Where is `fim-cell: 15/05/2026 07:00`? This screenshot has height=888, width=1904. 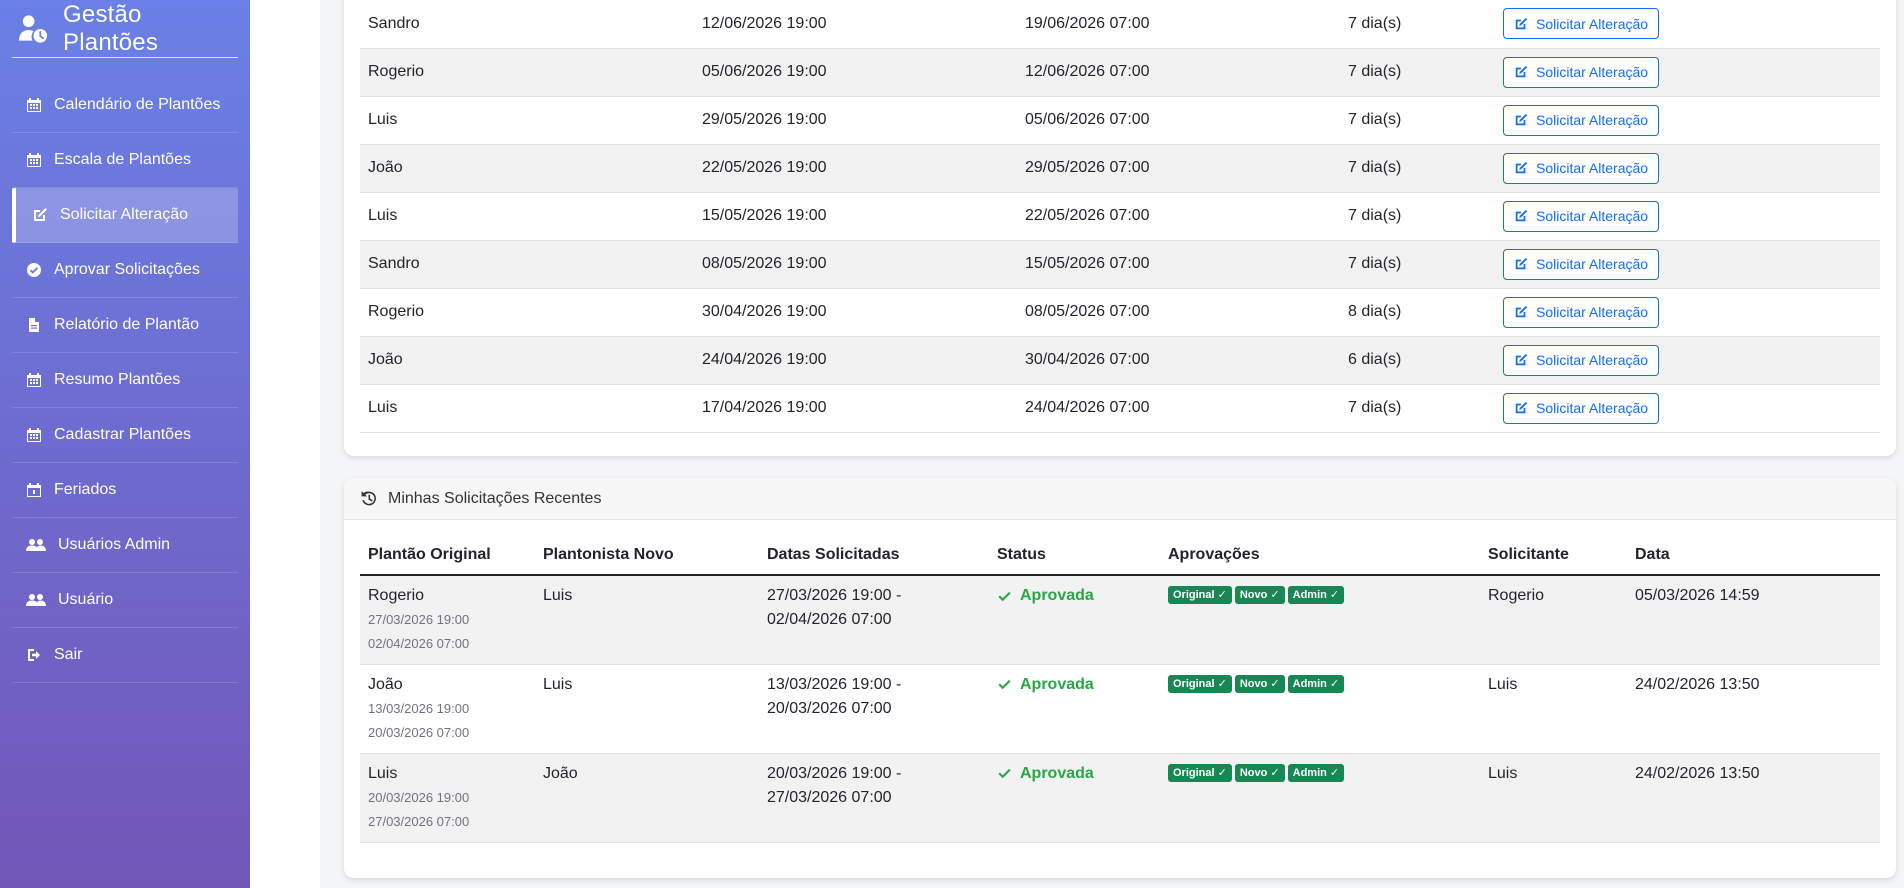 fim-cell: 15/05/2026 07:00 is located at coordinates (1087, 263).